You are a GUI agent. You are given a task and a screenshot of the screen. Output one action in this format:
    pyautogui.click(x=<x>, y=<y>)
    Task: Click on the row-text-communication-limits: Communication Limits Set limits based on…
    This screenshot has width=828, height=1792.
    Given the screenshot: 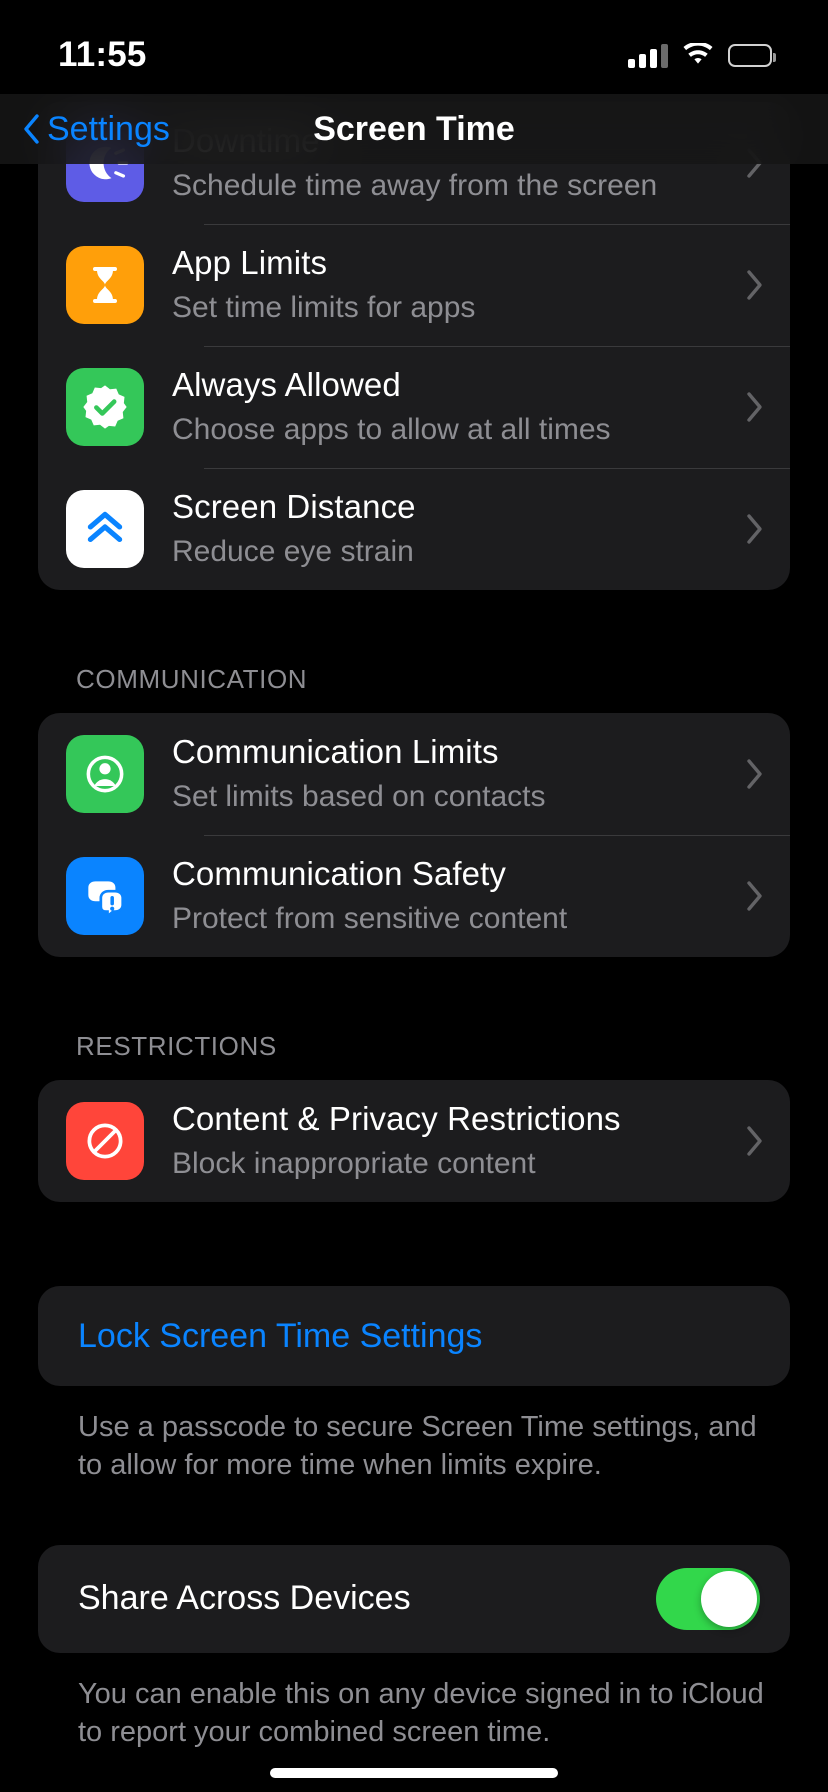 What is the action you would take?
    pyautogui.click(x=452, y=773)
    